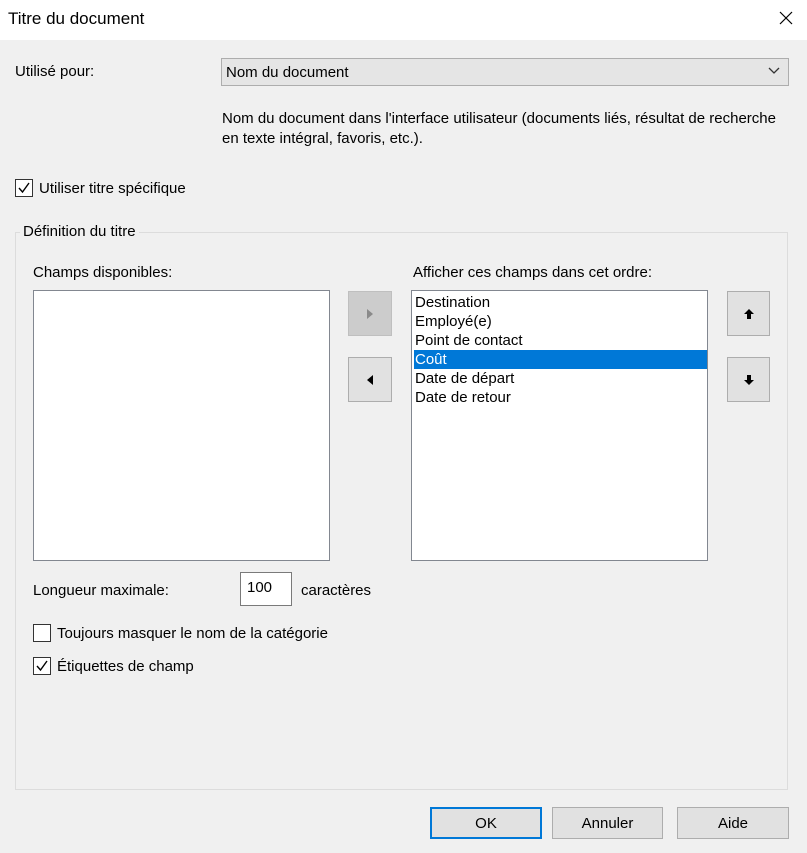 Image resolution: width=807 pixels, height=853 pixels. I want to click on max-length-unit: caractères, so click(336, 590).